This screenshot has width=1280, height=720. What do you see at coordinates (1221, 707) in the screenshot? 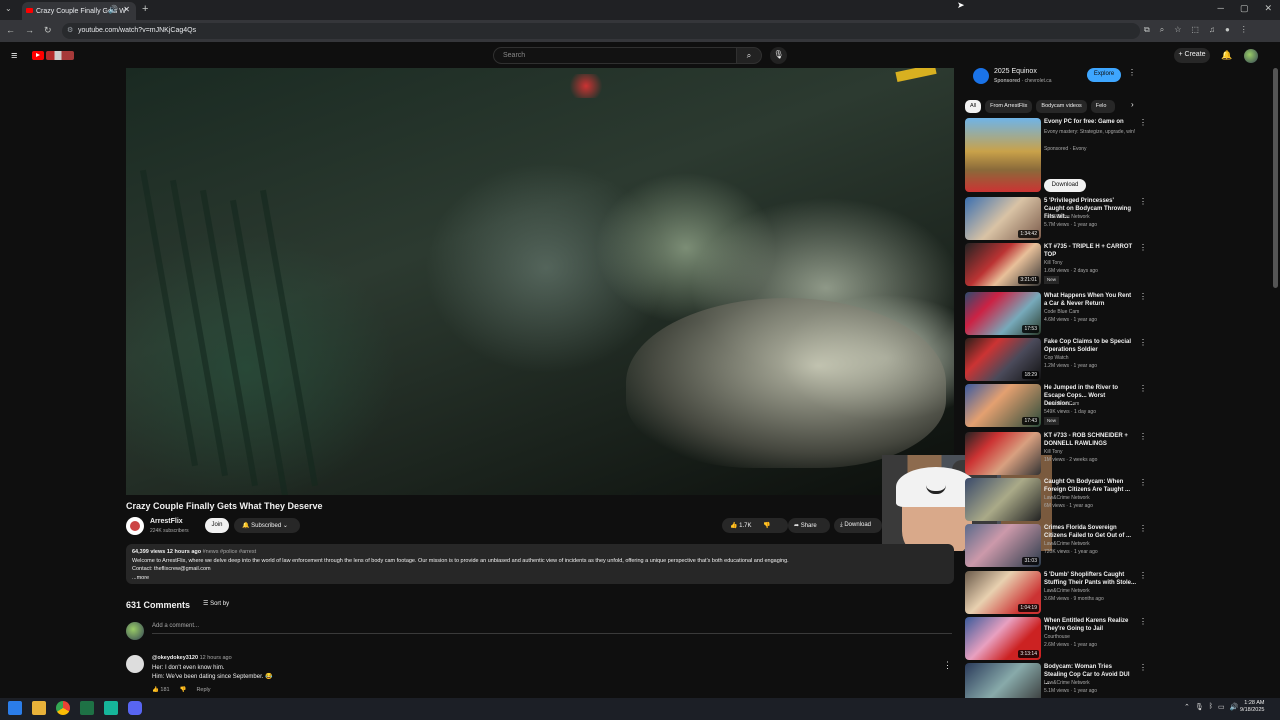
I see `network-icon: ▭` at bounding box center [1221, 707].